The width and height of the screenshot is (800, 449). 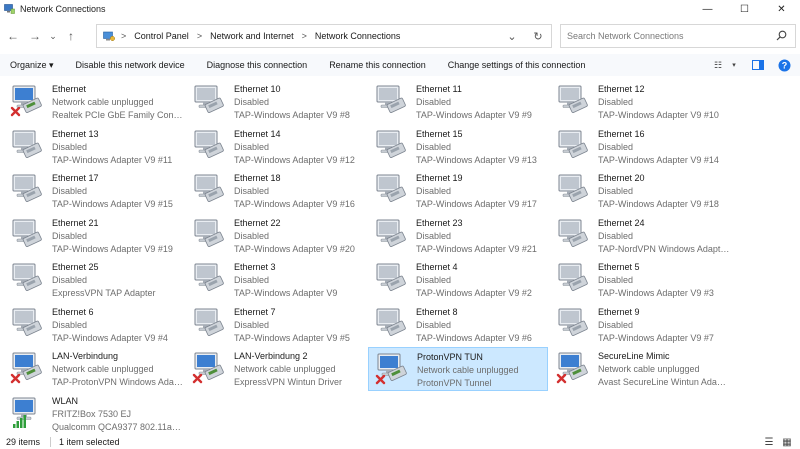 I want to click on connection-name: Ethernet 3, so click(x=255, y=267).